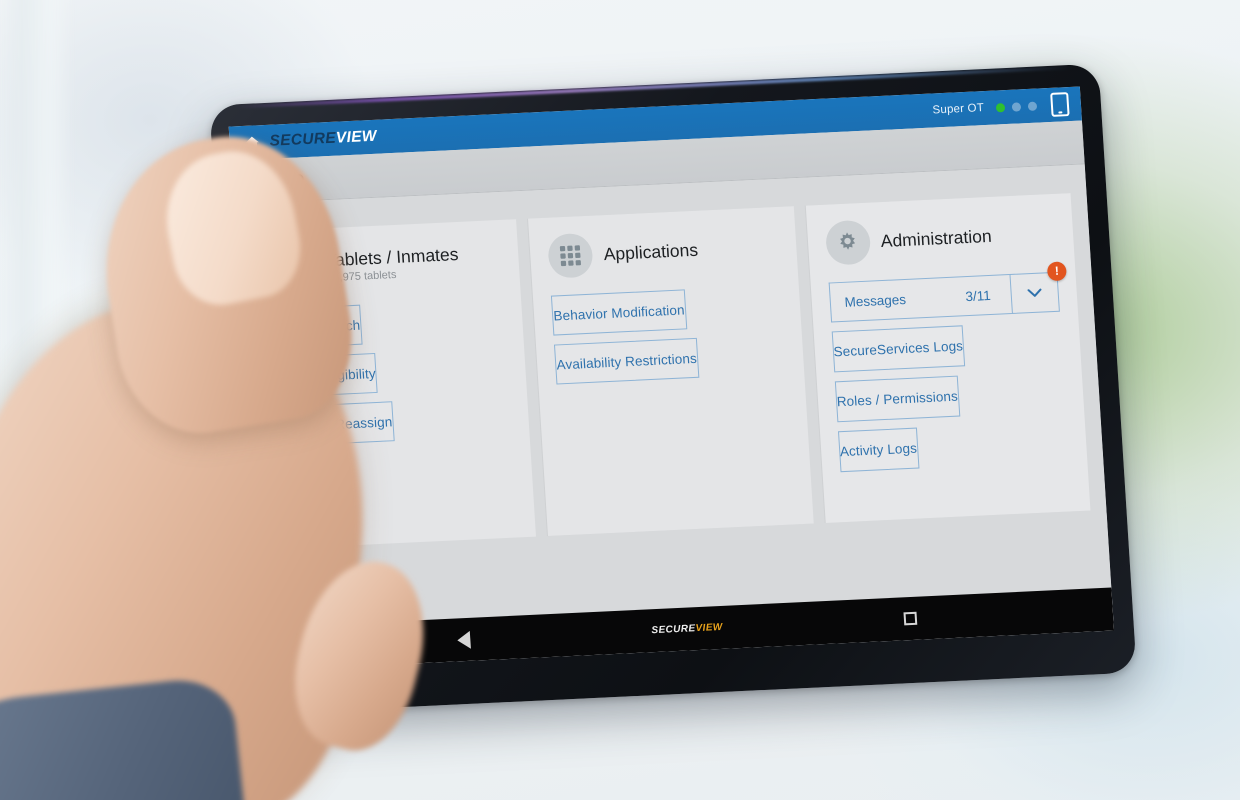  What do you see at coordinates (275, 179) in the screenshot?
I see `page-title: Home` at bounding box center [275, 179].